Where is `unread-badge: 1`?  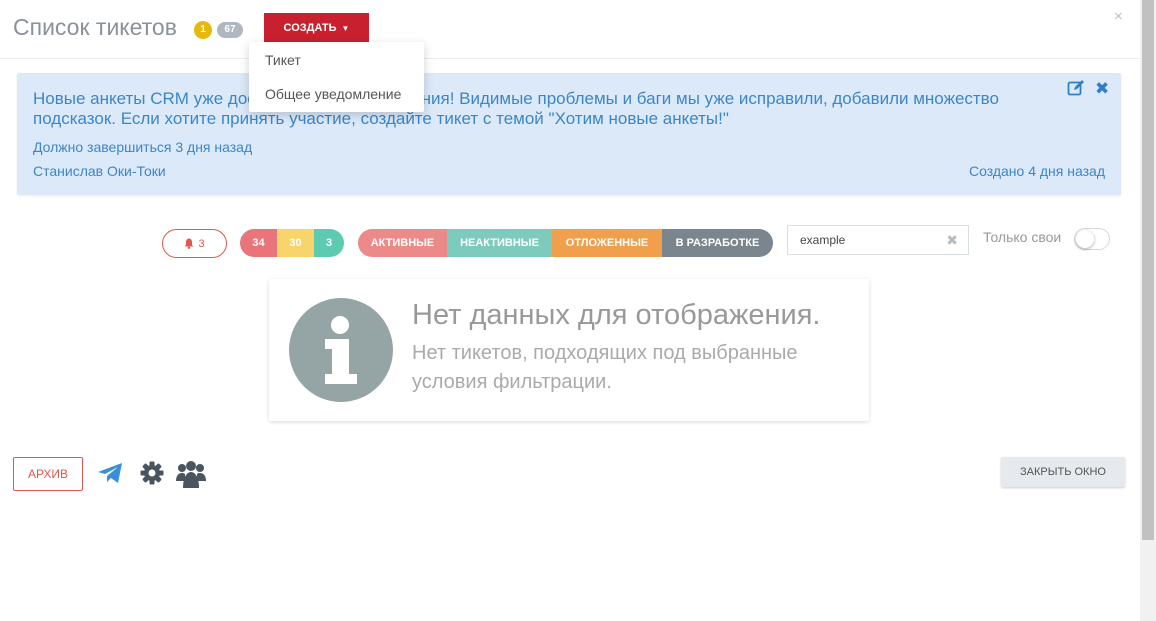
unread-badge: 1 is located at coordinates (203, 30).